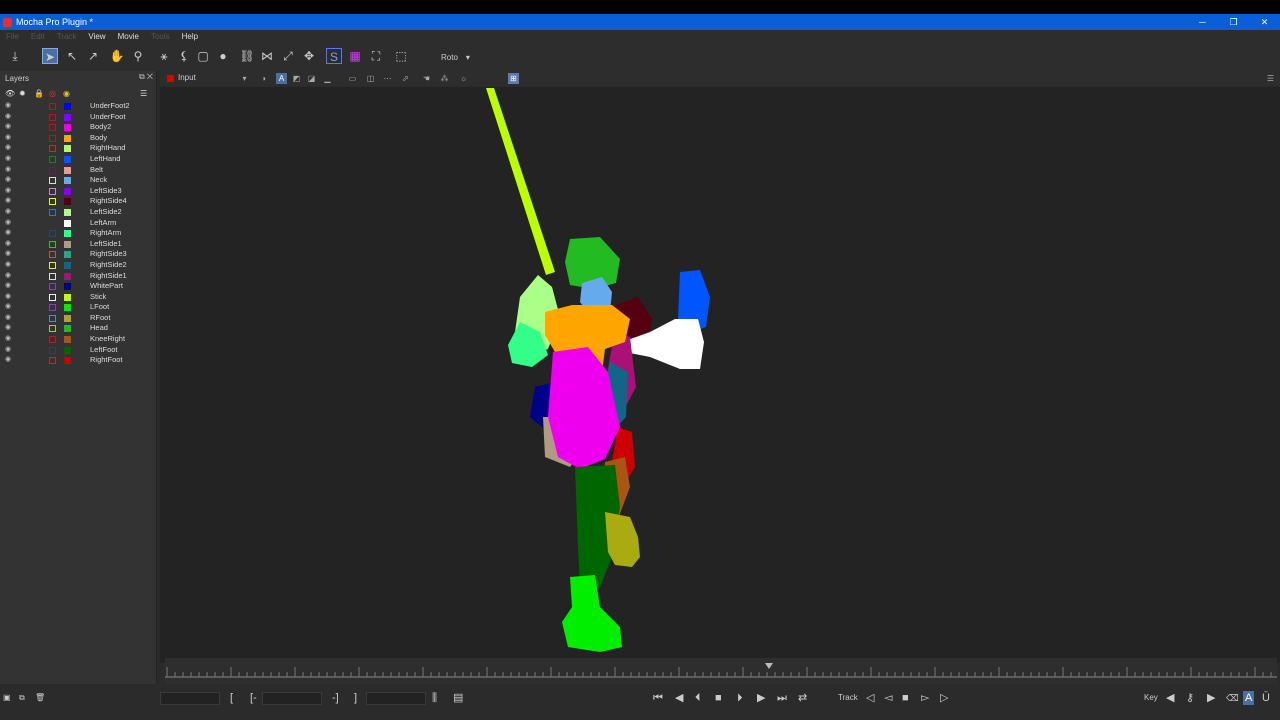 This screenshot has width=1280, height=720. Describe the element at coordinates (458, 698) in the screenshot. I see `cache-icon: ▤` at that location.